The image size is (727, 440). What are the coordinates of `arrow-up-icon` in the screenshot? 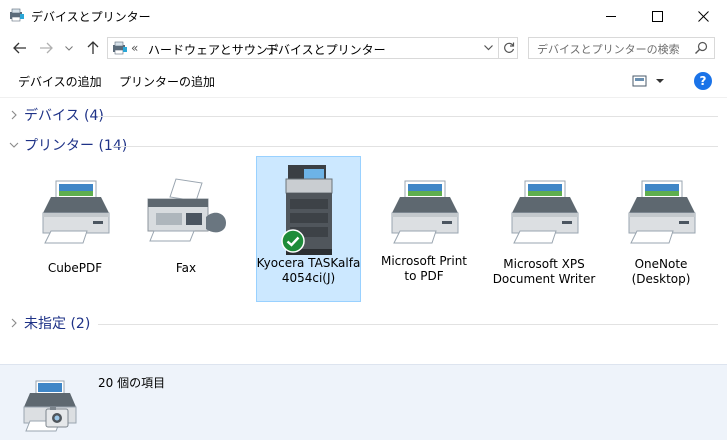 It's located at (93, 47).